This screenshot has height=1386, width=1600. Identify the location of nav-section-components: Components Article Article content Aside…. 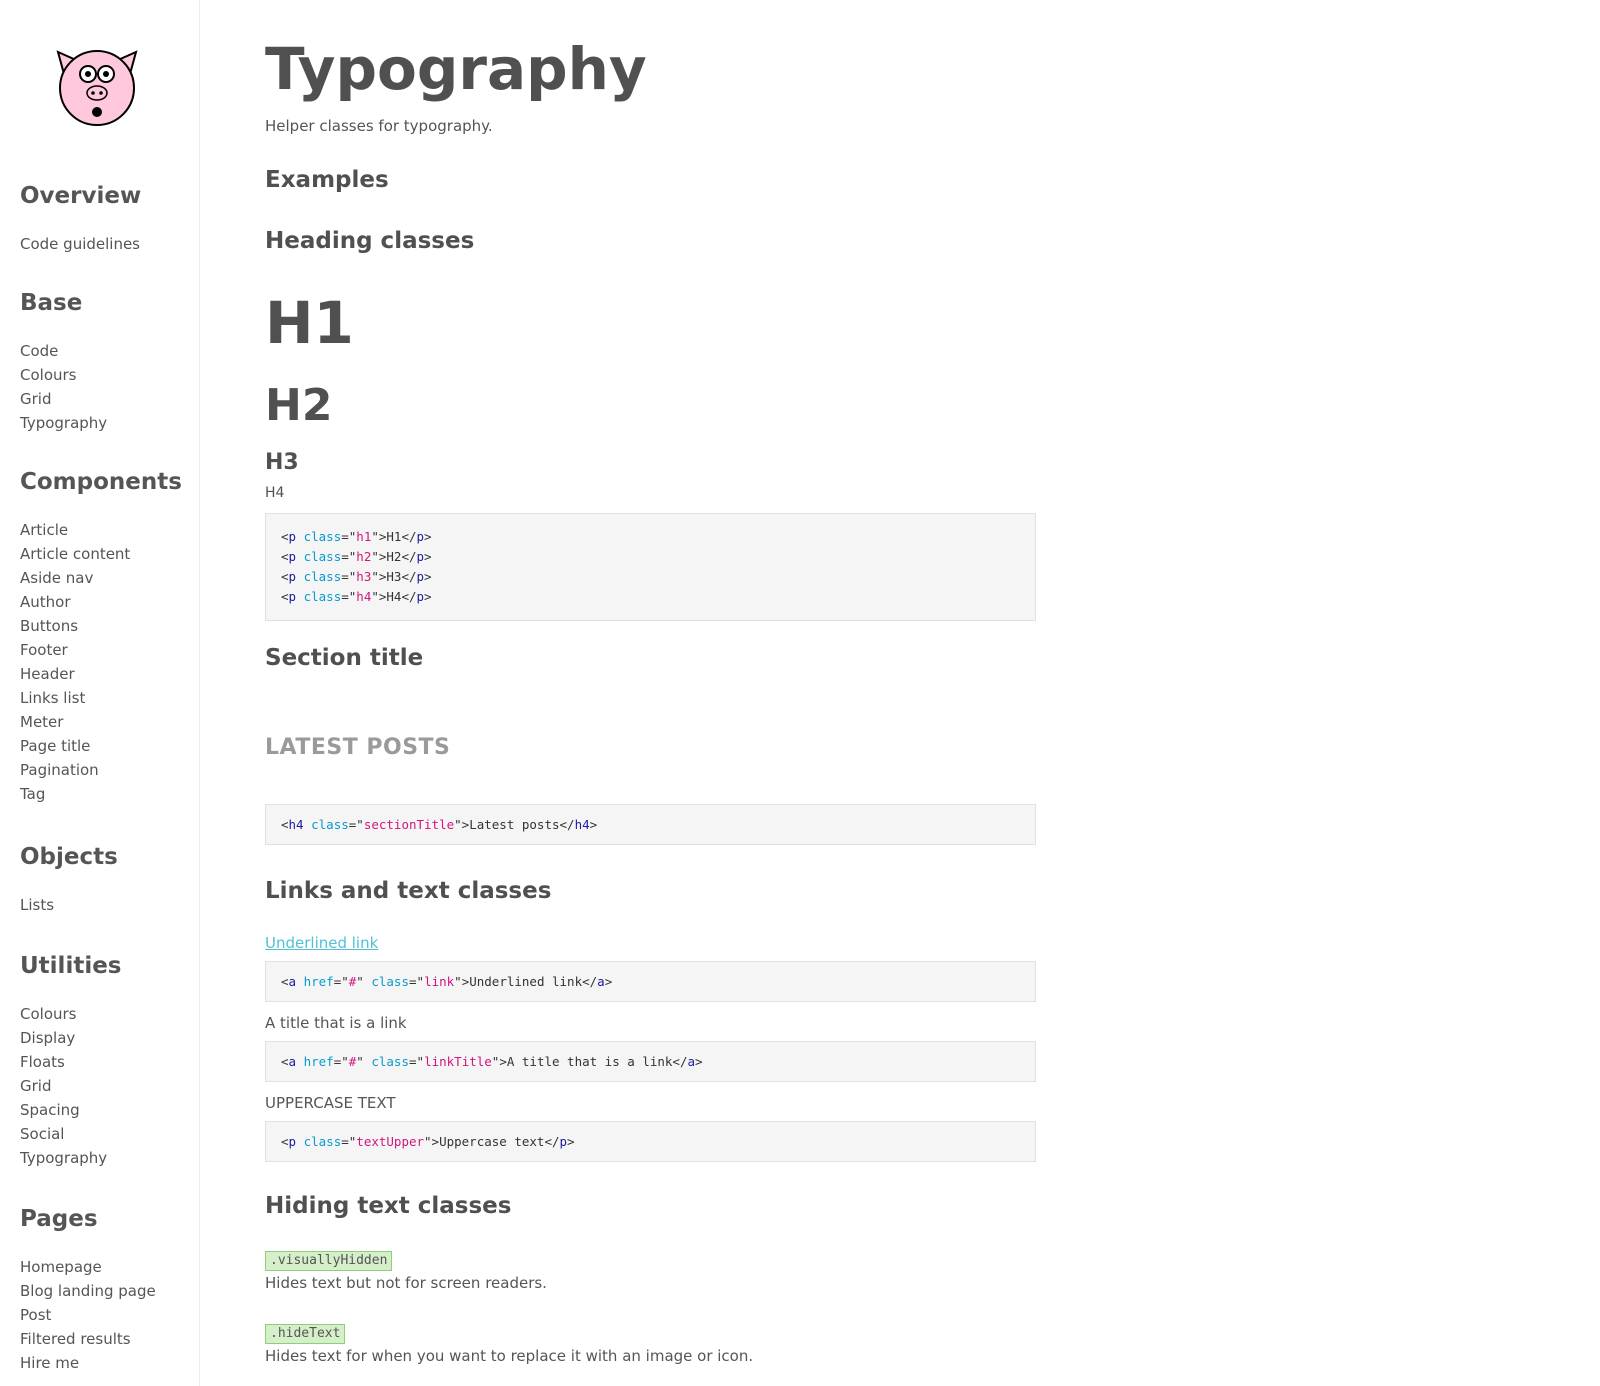
(101, 637).